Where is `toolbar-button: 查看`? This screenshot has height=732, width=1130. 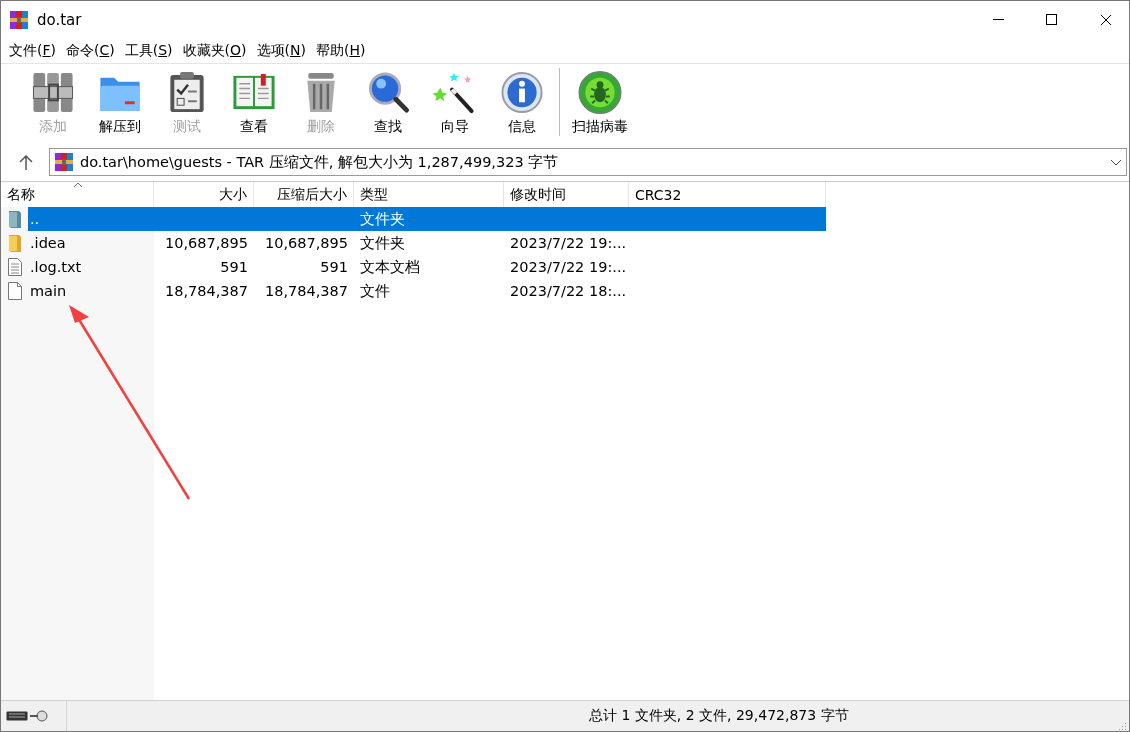
toolbar-button: 查看 is located at coordinates (253, 103).